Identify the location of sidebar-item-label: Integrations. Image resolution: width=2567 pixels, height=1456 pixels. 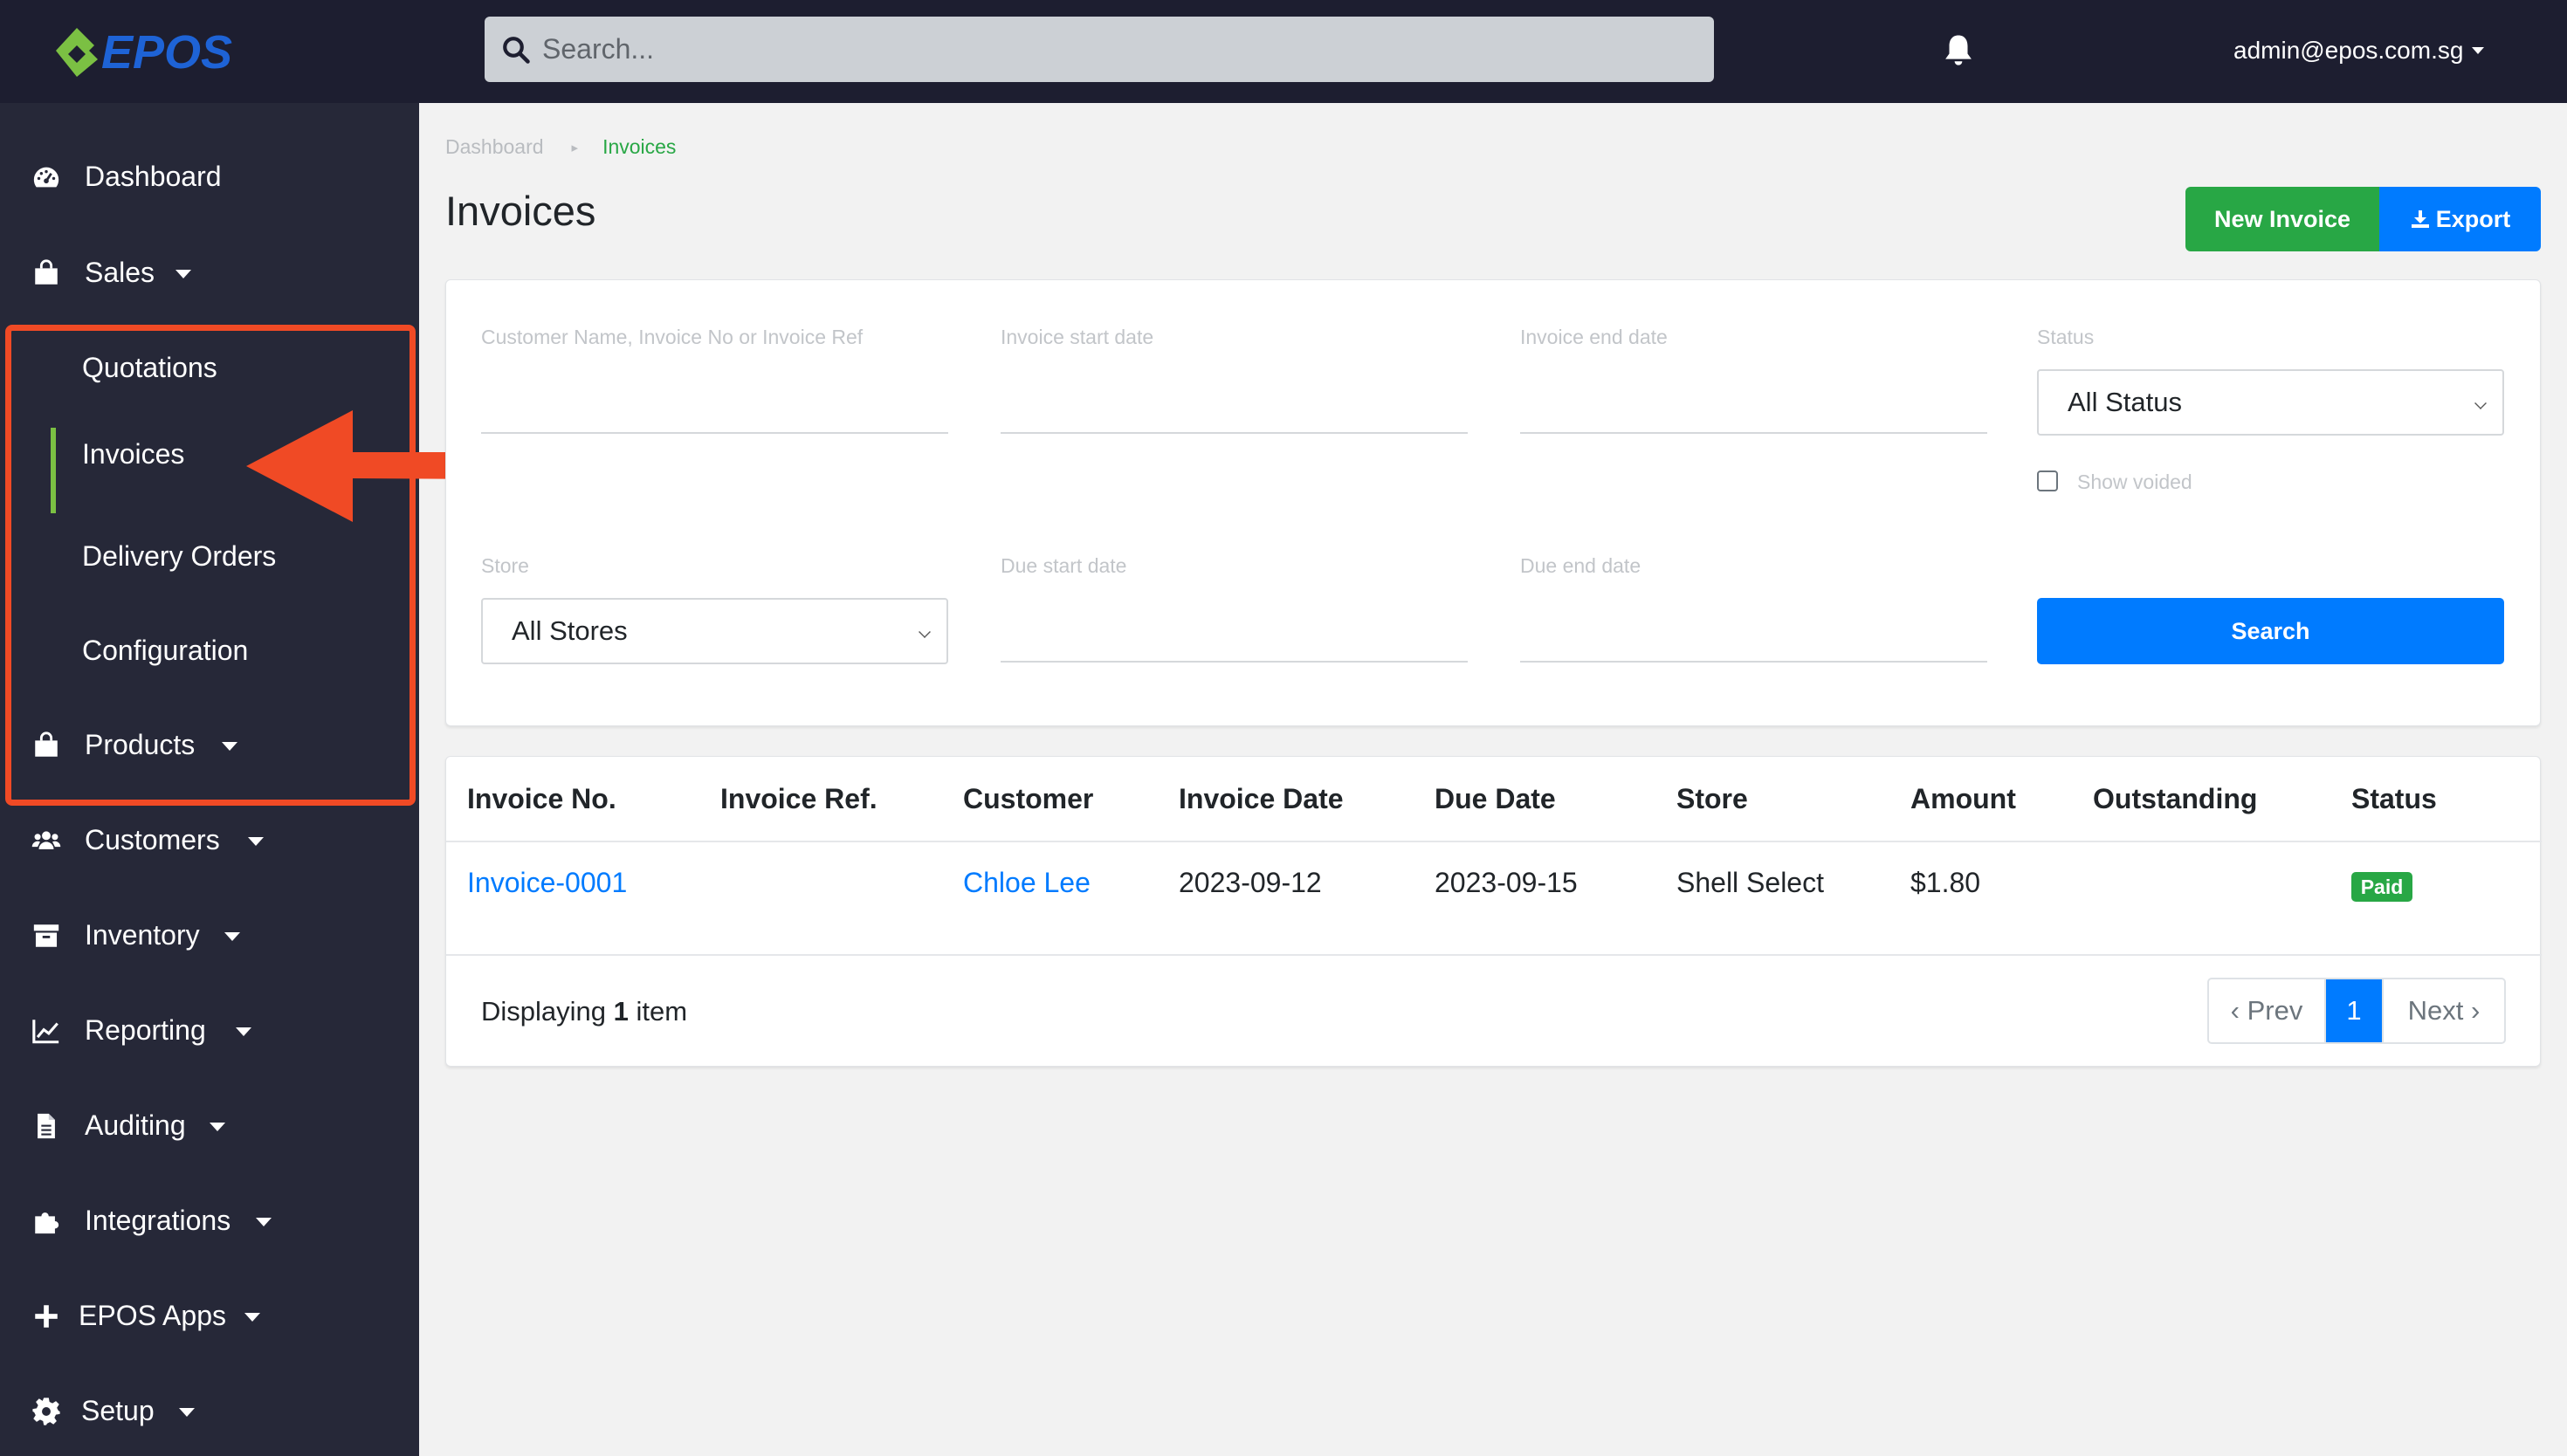
(158, 1220).